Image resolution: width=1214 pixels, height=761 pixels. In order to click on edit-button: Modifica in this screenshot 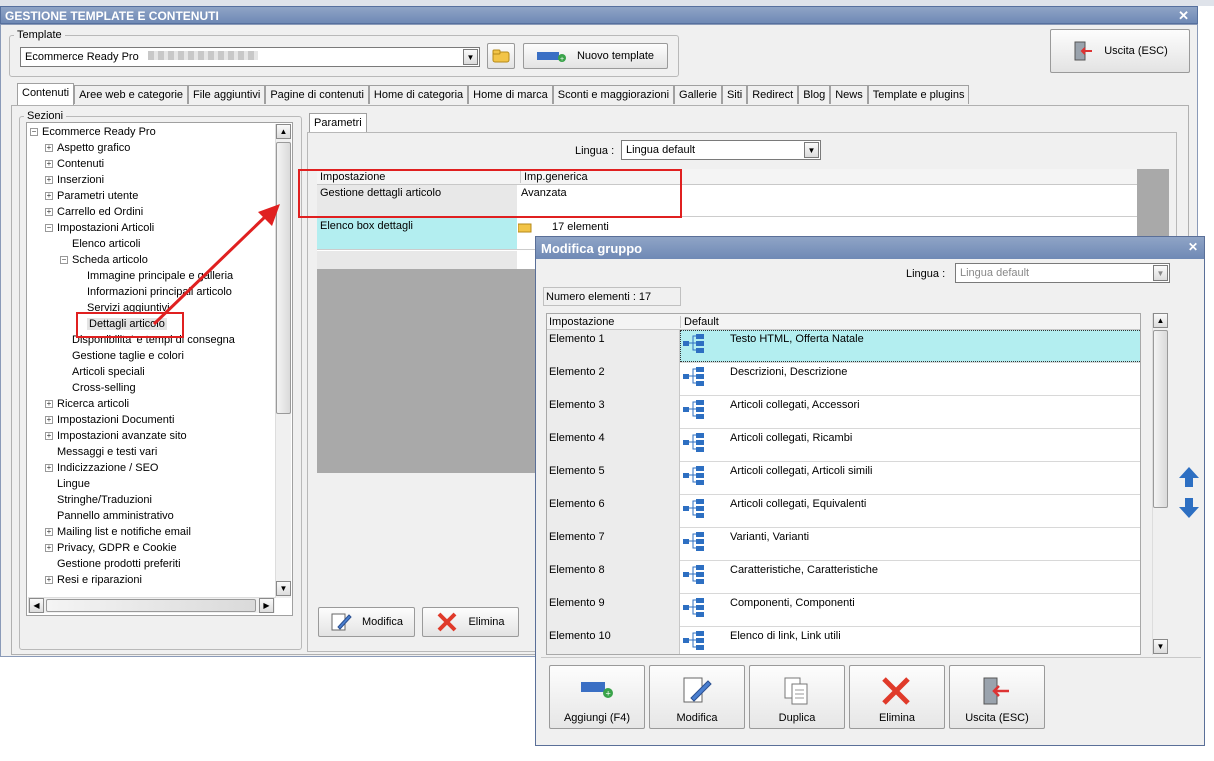, I will do `click(697, 697)`.